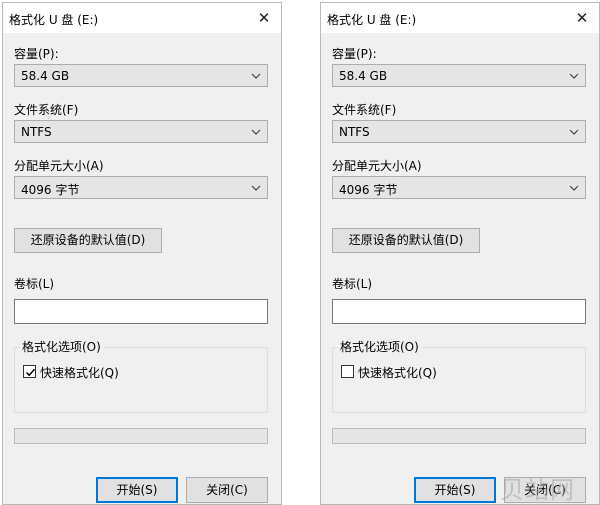 This screenshot has height=505, width=600. Describe the element at coordinates (537, 490) in the screenshot. I see `watermark: 贝站网` at that location.